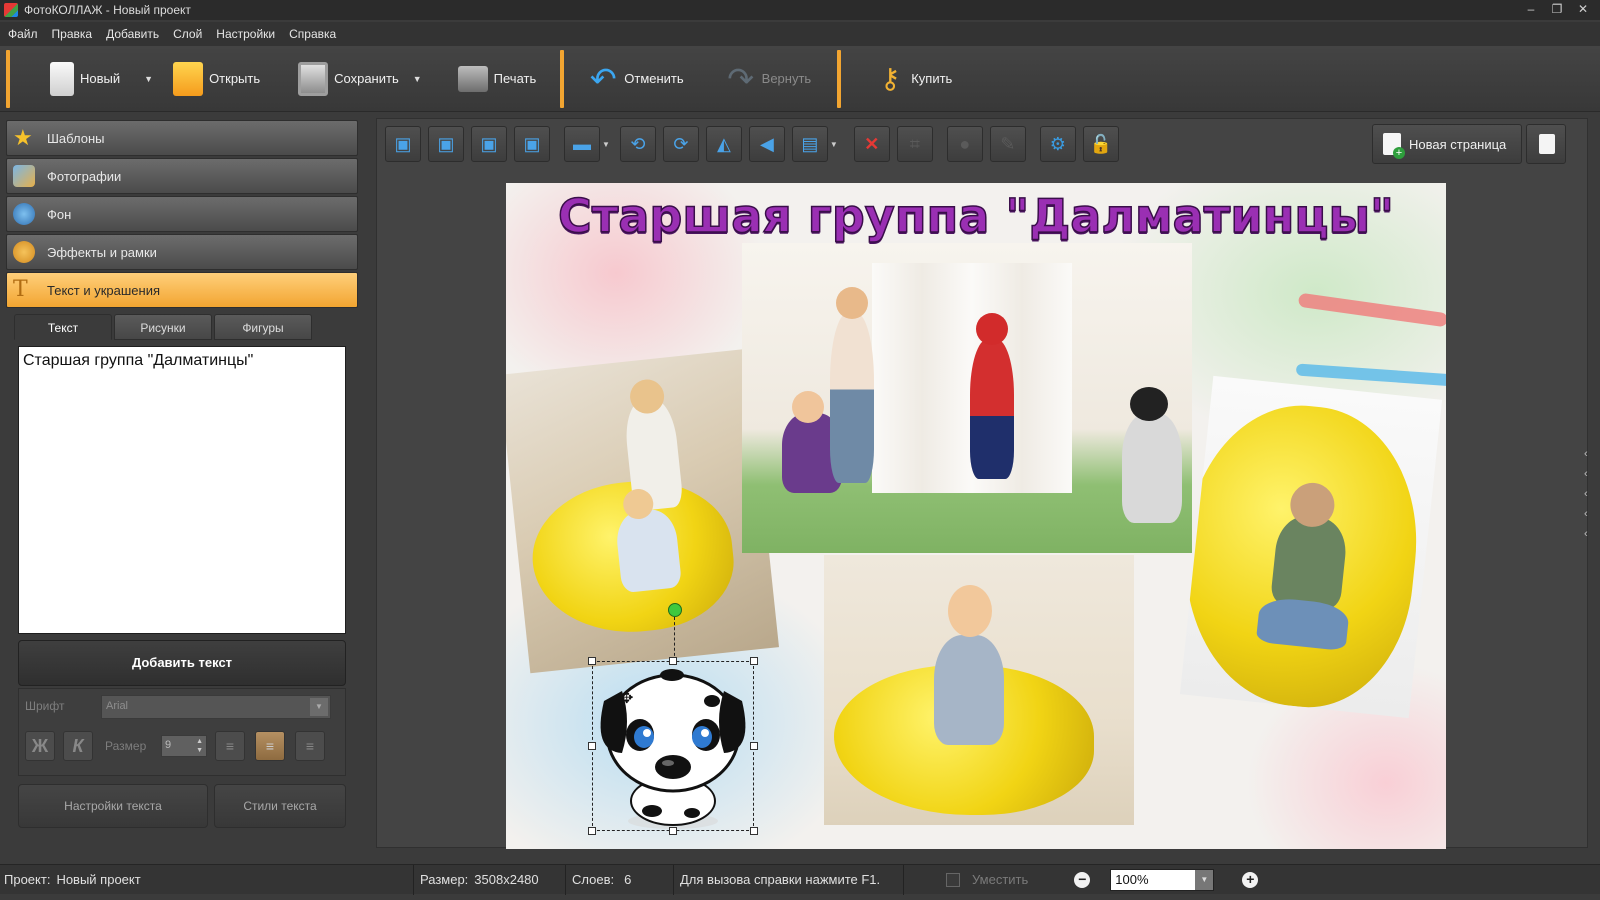 Image resolution: width=1600 pixels, height=900 pixels. I want to click on open-button: Открыть, so click(216, 79).